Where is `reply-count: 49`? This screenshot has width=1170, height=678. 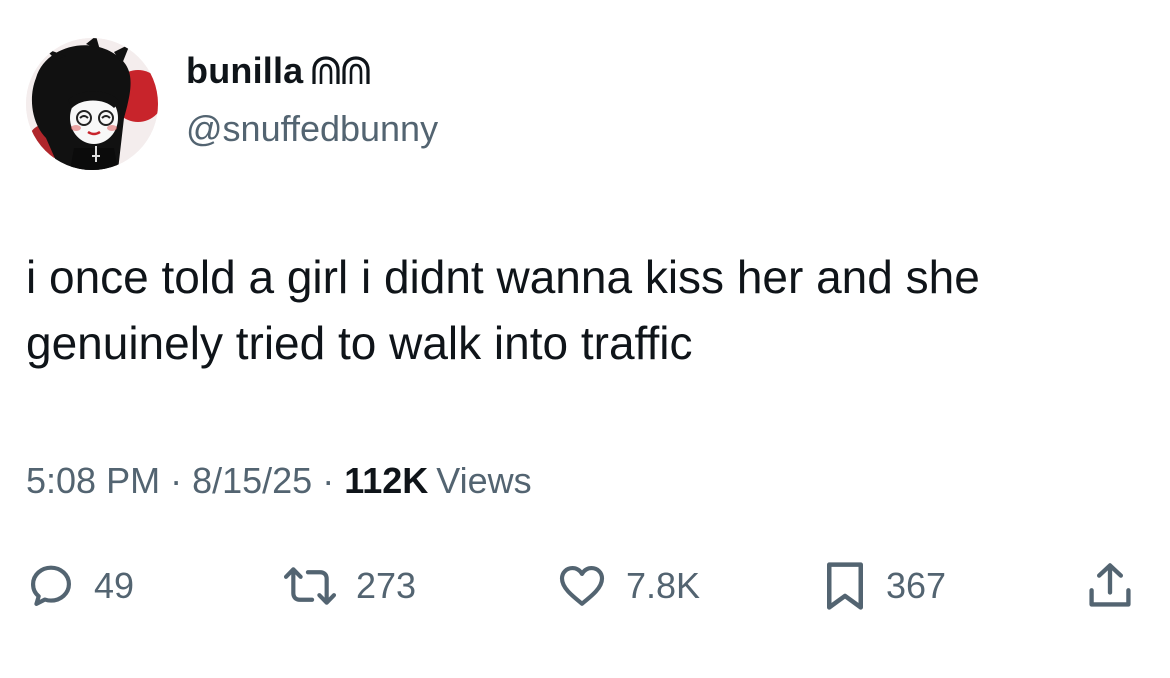 reply-count: 49 is located at coordinates (114, 585).